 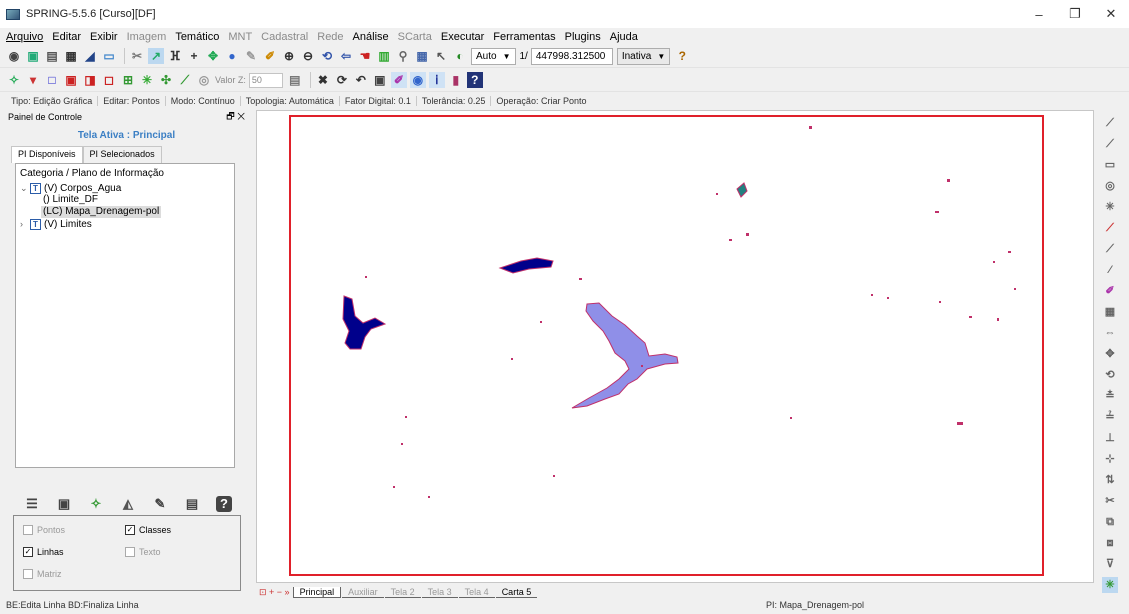 What do you see at coordinates (346, 56) in the screenshot?
I see `back-icon: ⇦` at bounding box center [346, 56].